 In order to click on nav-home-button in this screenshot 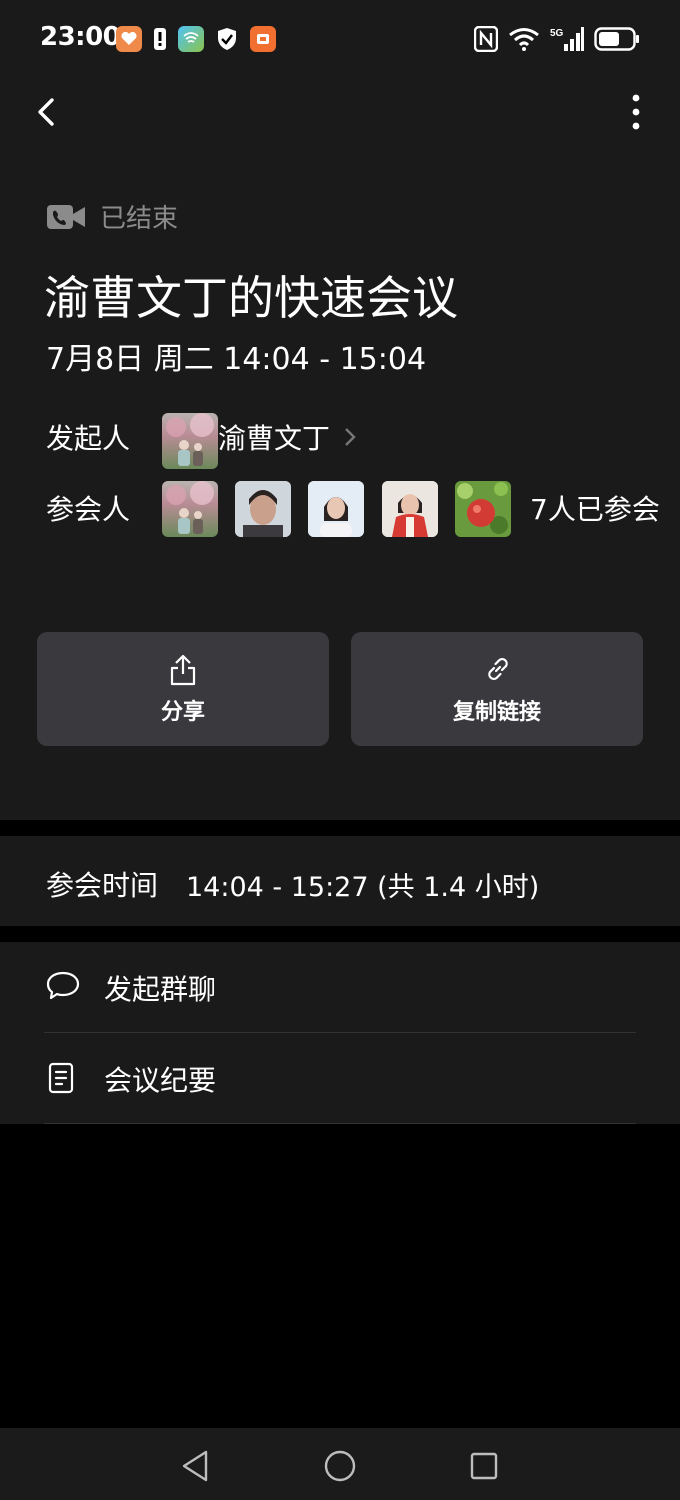, I will do `click(340, 1466)`.